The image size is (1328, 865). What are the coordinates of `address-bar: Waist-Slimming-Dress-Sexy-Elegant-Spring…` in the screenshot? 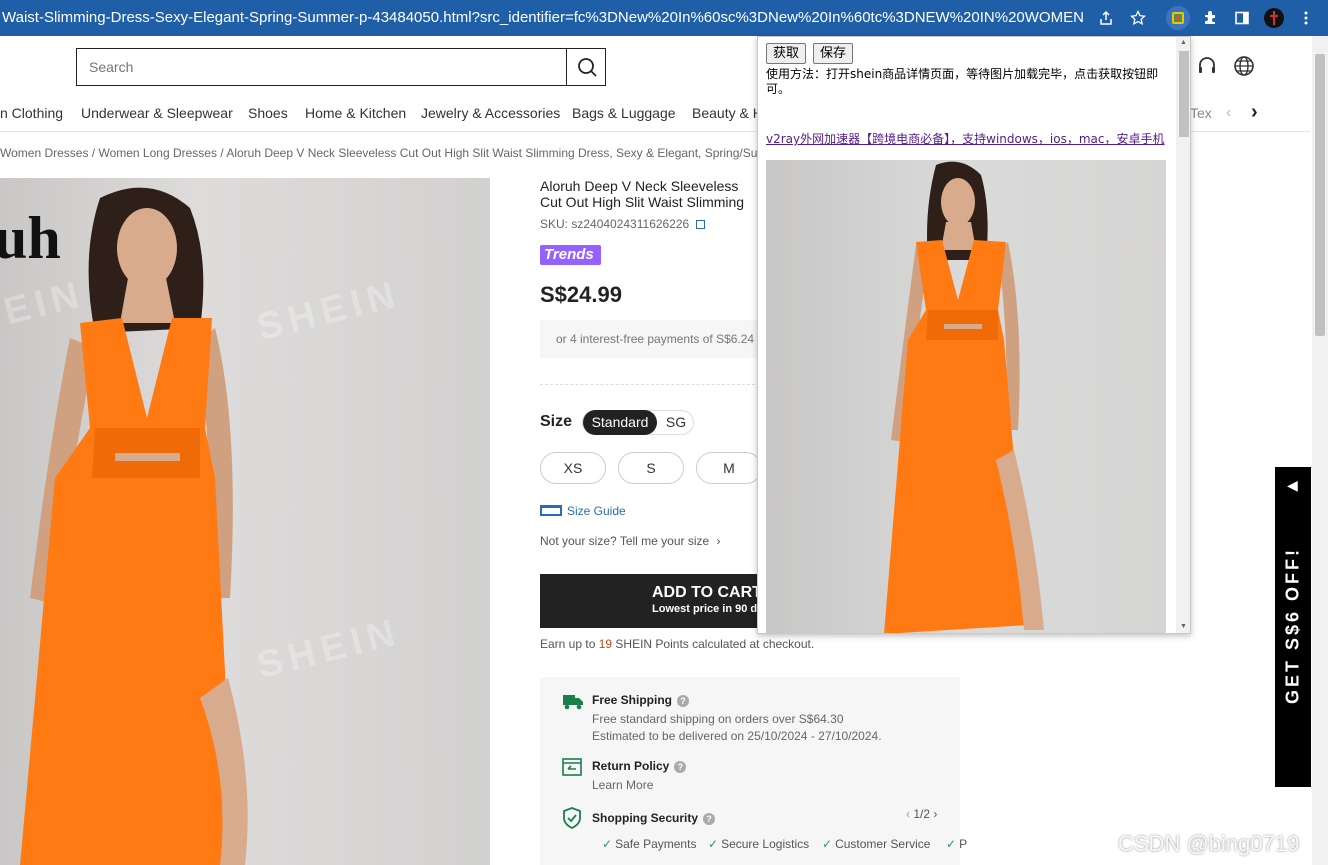 It's located at (542, 18).